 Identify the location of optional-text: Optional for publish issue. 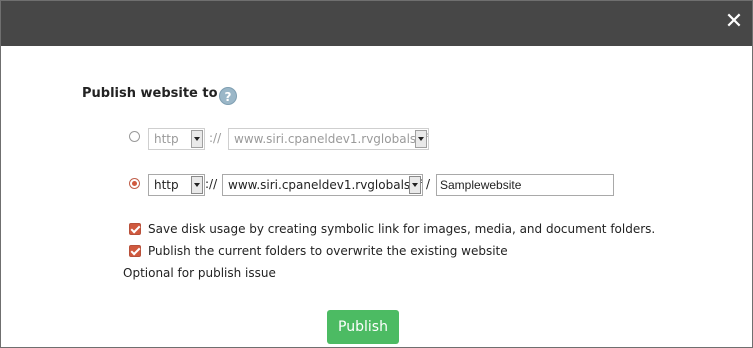
(199, 273).